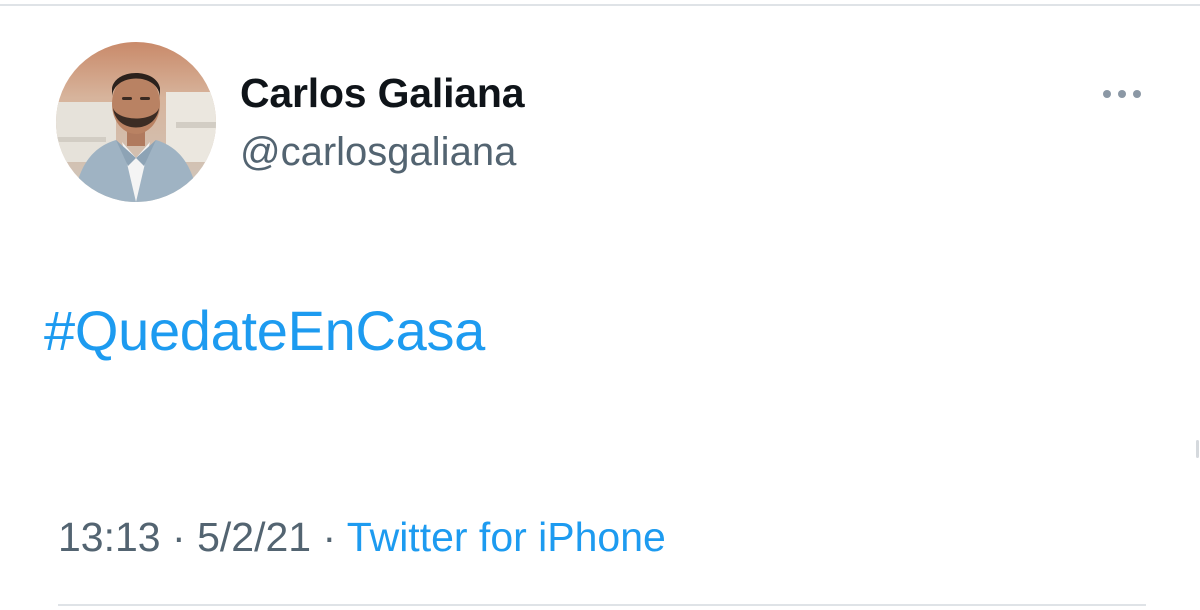 This screenshot has width=1200, height=610. What do you see at coordinates (109, 537) in the screenshot?
I see `tweet-time: 13:13` at bounding box center [109, 537].